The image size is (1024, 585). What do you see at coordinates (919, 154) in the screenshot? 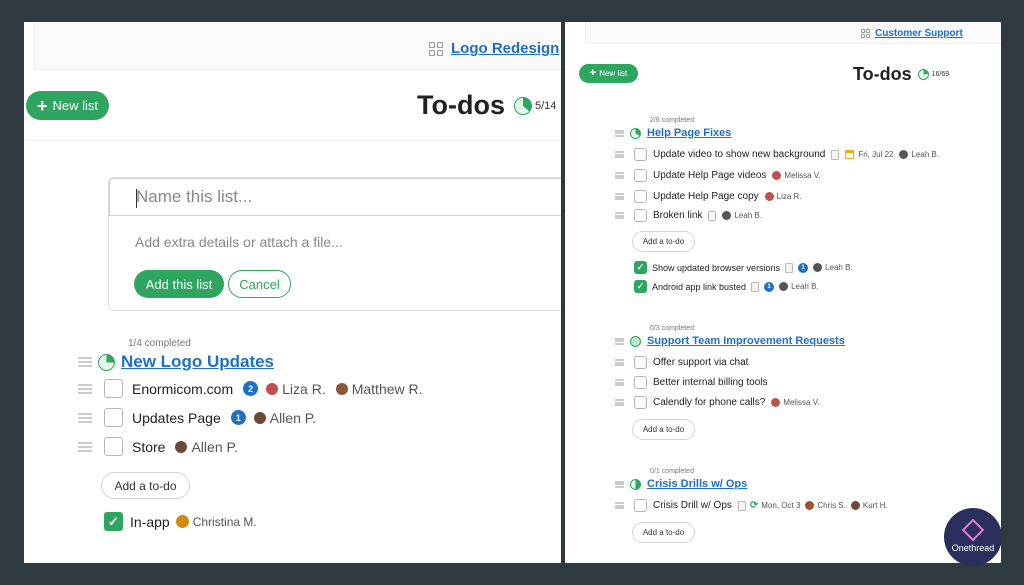
I see `assignee: Leah B.` at bounding box center [919, 154].